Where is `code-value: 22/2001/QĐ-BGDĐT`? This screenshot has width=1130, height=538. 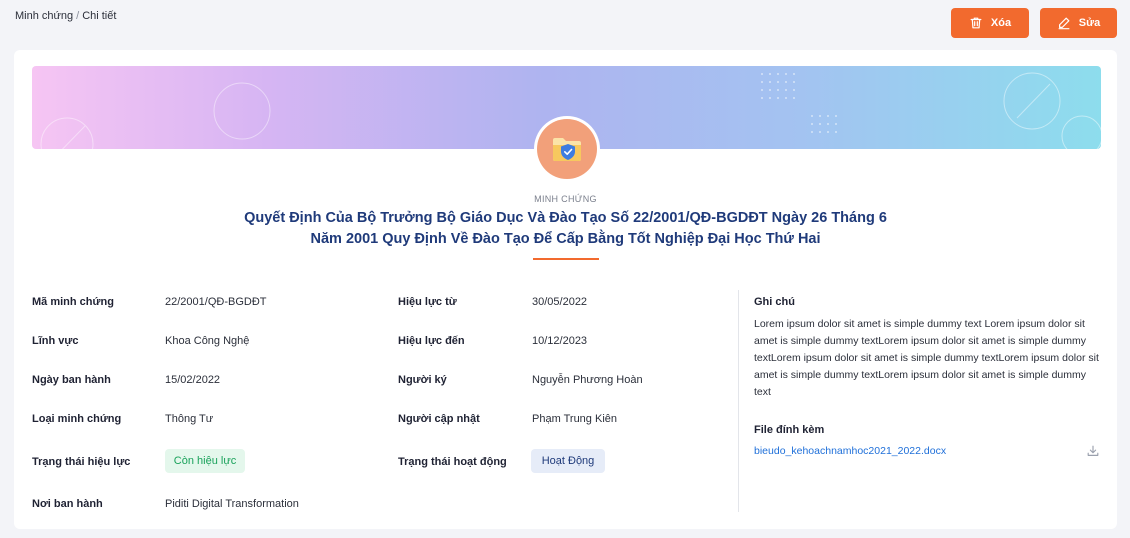
code-value: 22/2001/QĐ-BGDĐT is located at coordinates (216, 302).